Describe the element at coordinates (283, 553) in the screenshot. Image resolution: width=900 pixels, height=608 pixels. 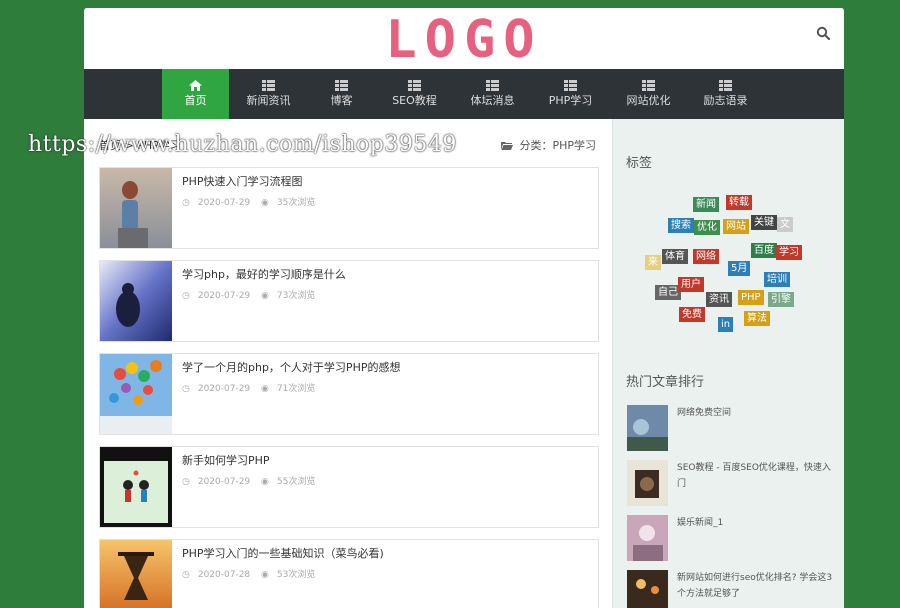
I see `post-title: PHP学习入门的一些基础知识（菜鸟必看)` at that location.